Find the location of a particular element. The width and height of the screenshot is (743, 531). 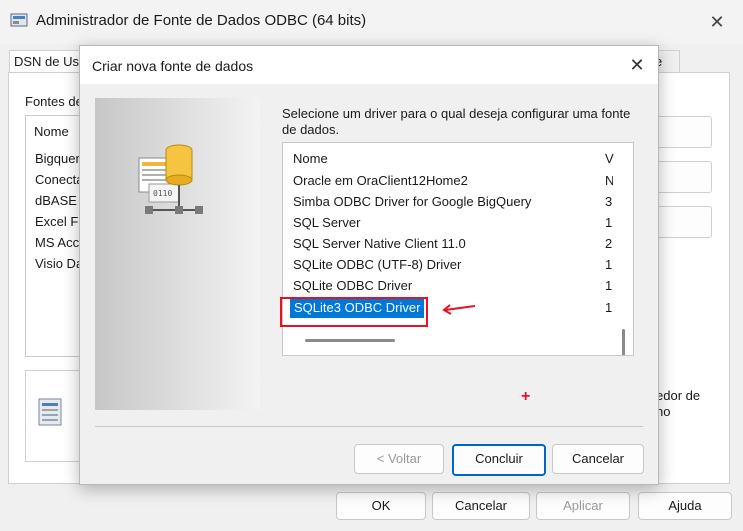

list-item: Conecta is located at coordinates (59, 179).